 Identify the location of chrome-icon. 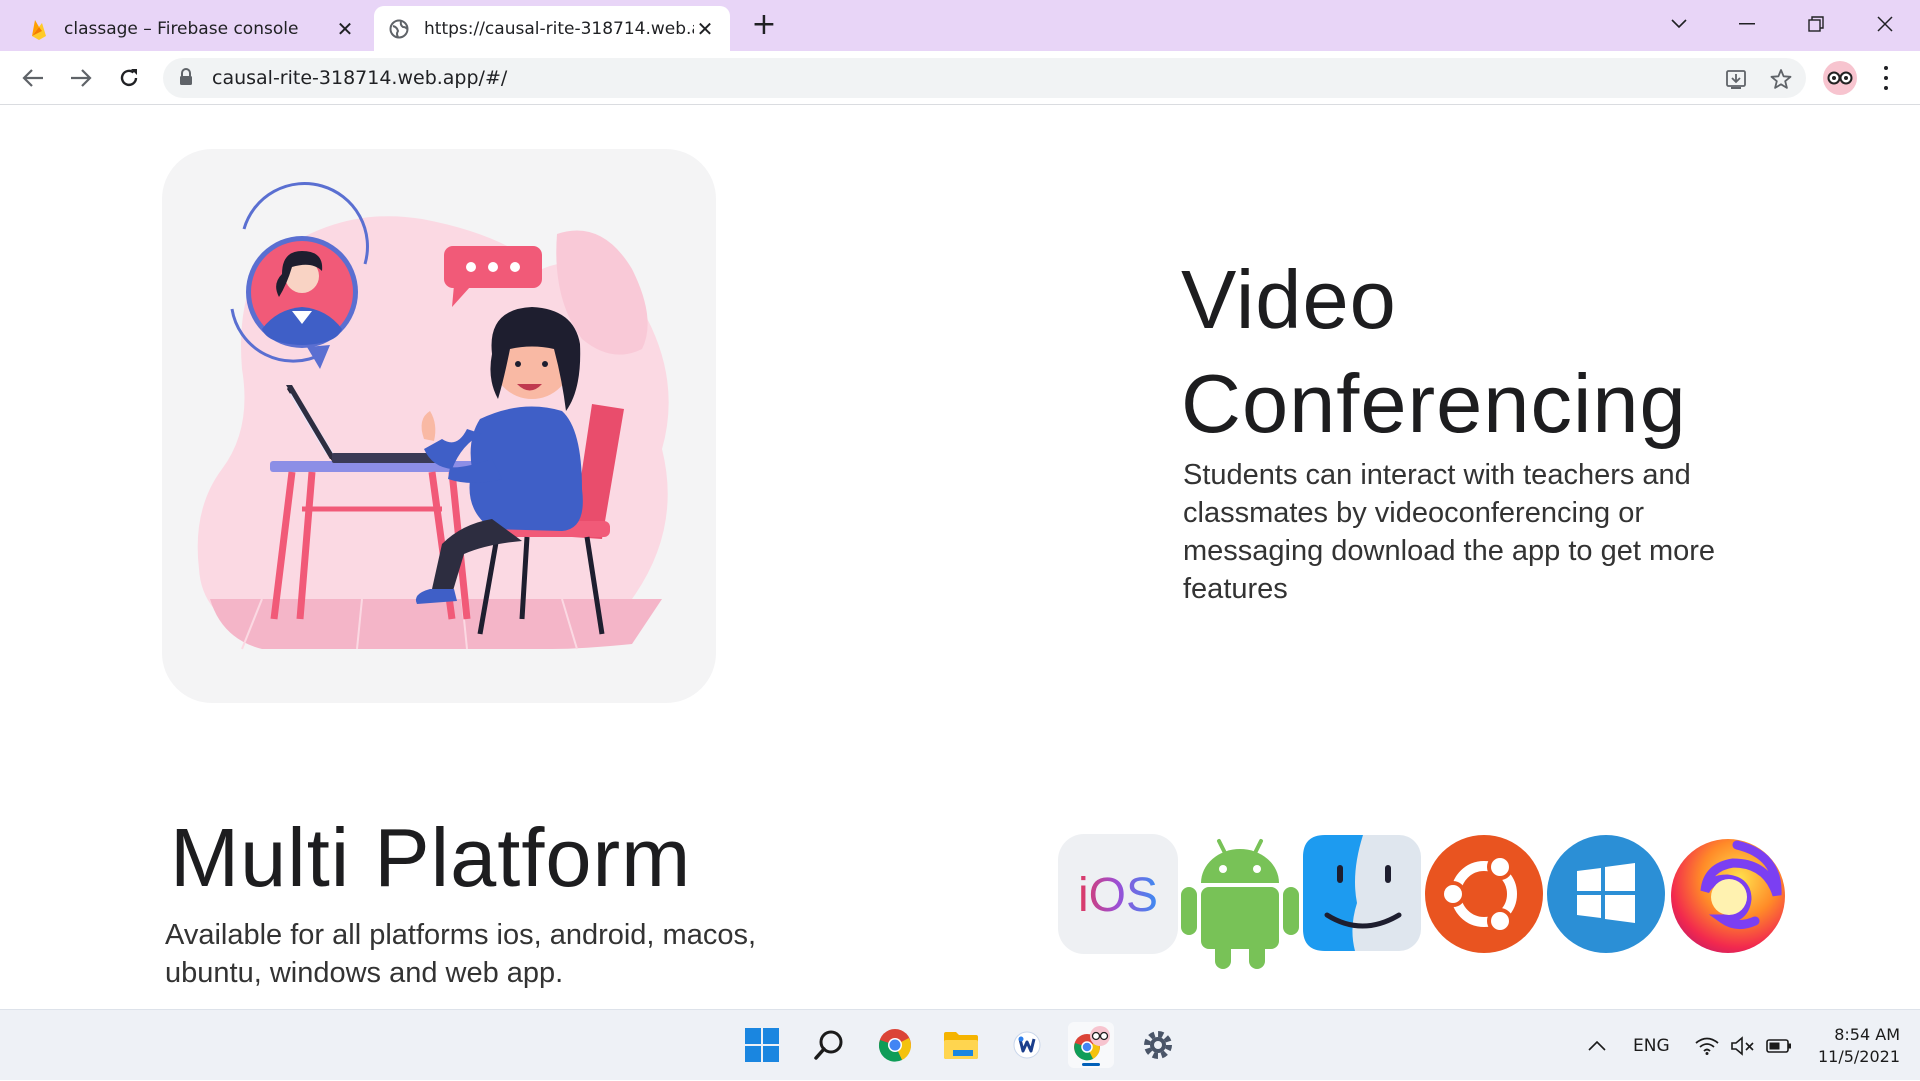
(895, 1045).